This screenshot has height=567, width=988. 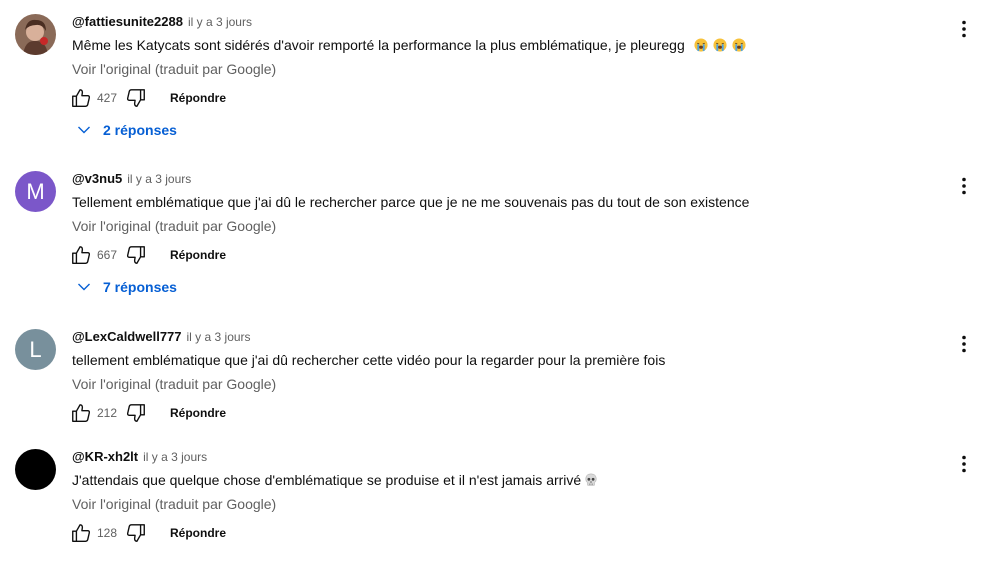 I want to click on comment-header: @LexCaldwell777 il y a 3 jours, so click(x=161, y=338).